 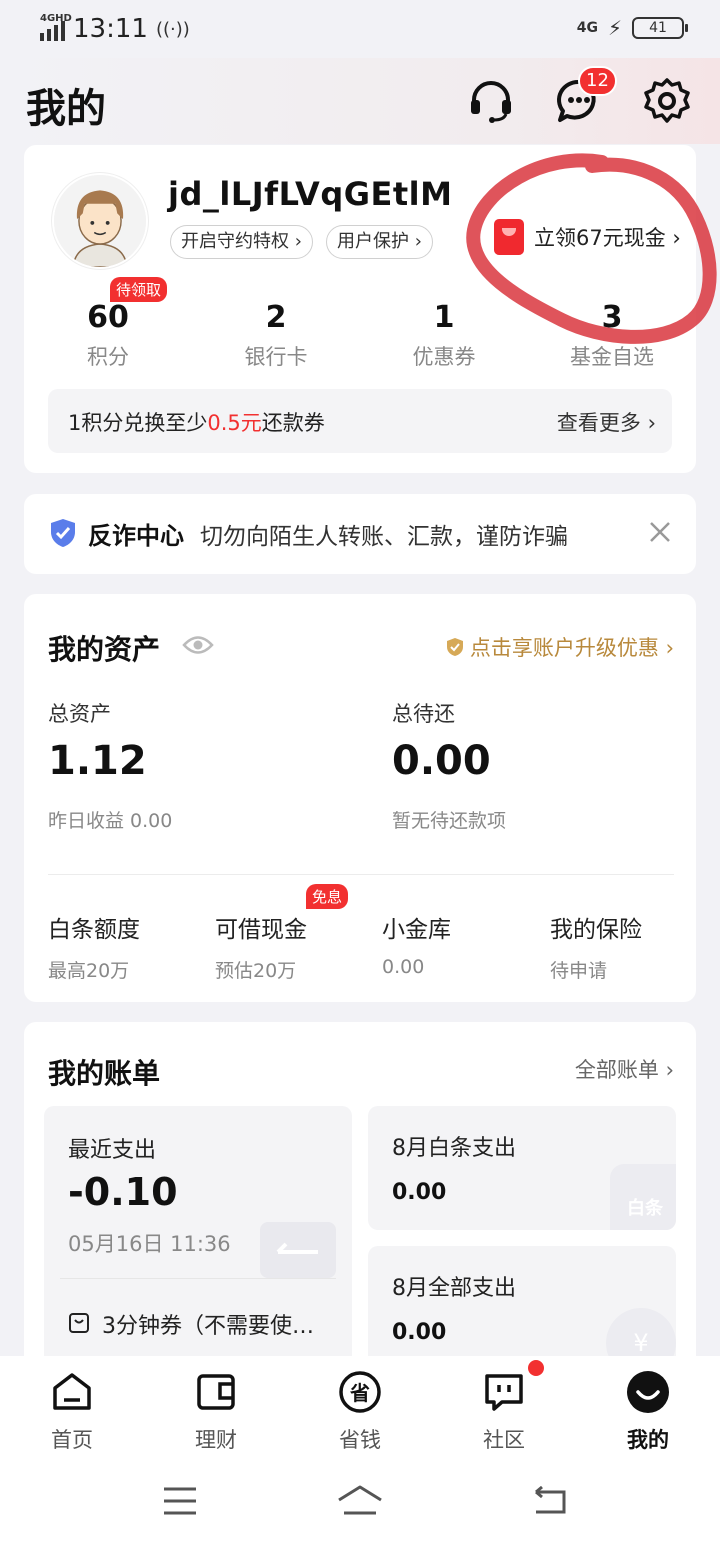 What do you see at coordinates (360, 1440) in the screenshot?
I see `nav-label: 省钱` at bounding box center [360, 1440].